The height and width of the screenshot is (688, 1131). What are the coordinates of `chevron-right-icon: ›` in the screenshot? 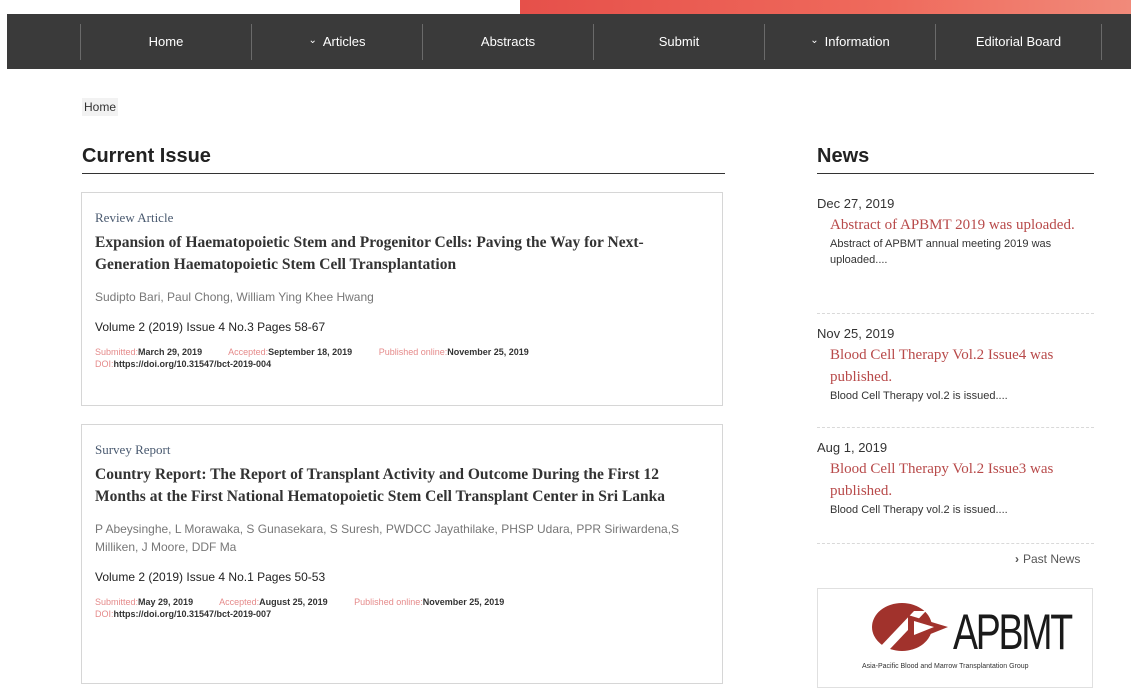 It's located at (1017, 559).